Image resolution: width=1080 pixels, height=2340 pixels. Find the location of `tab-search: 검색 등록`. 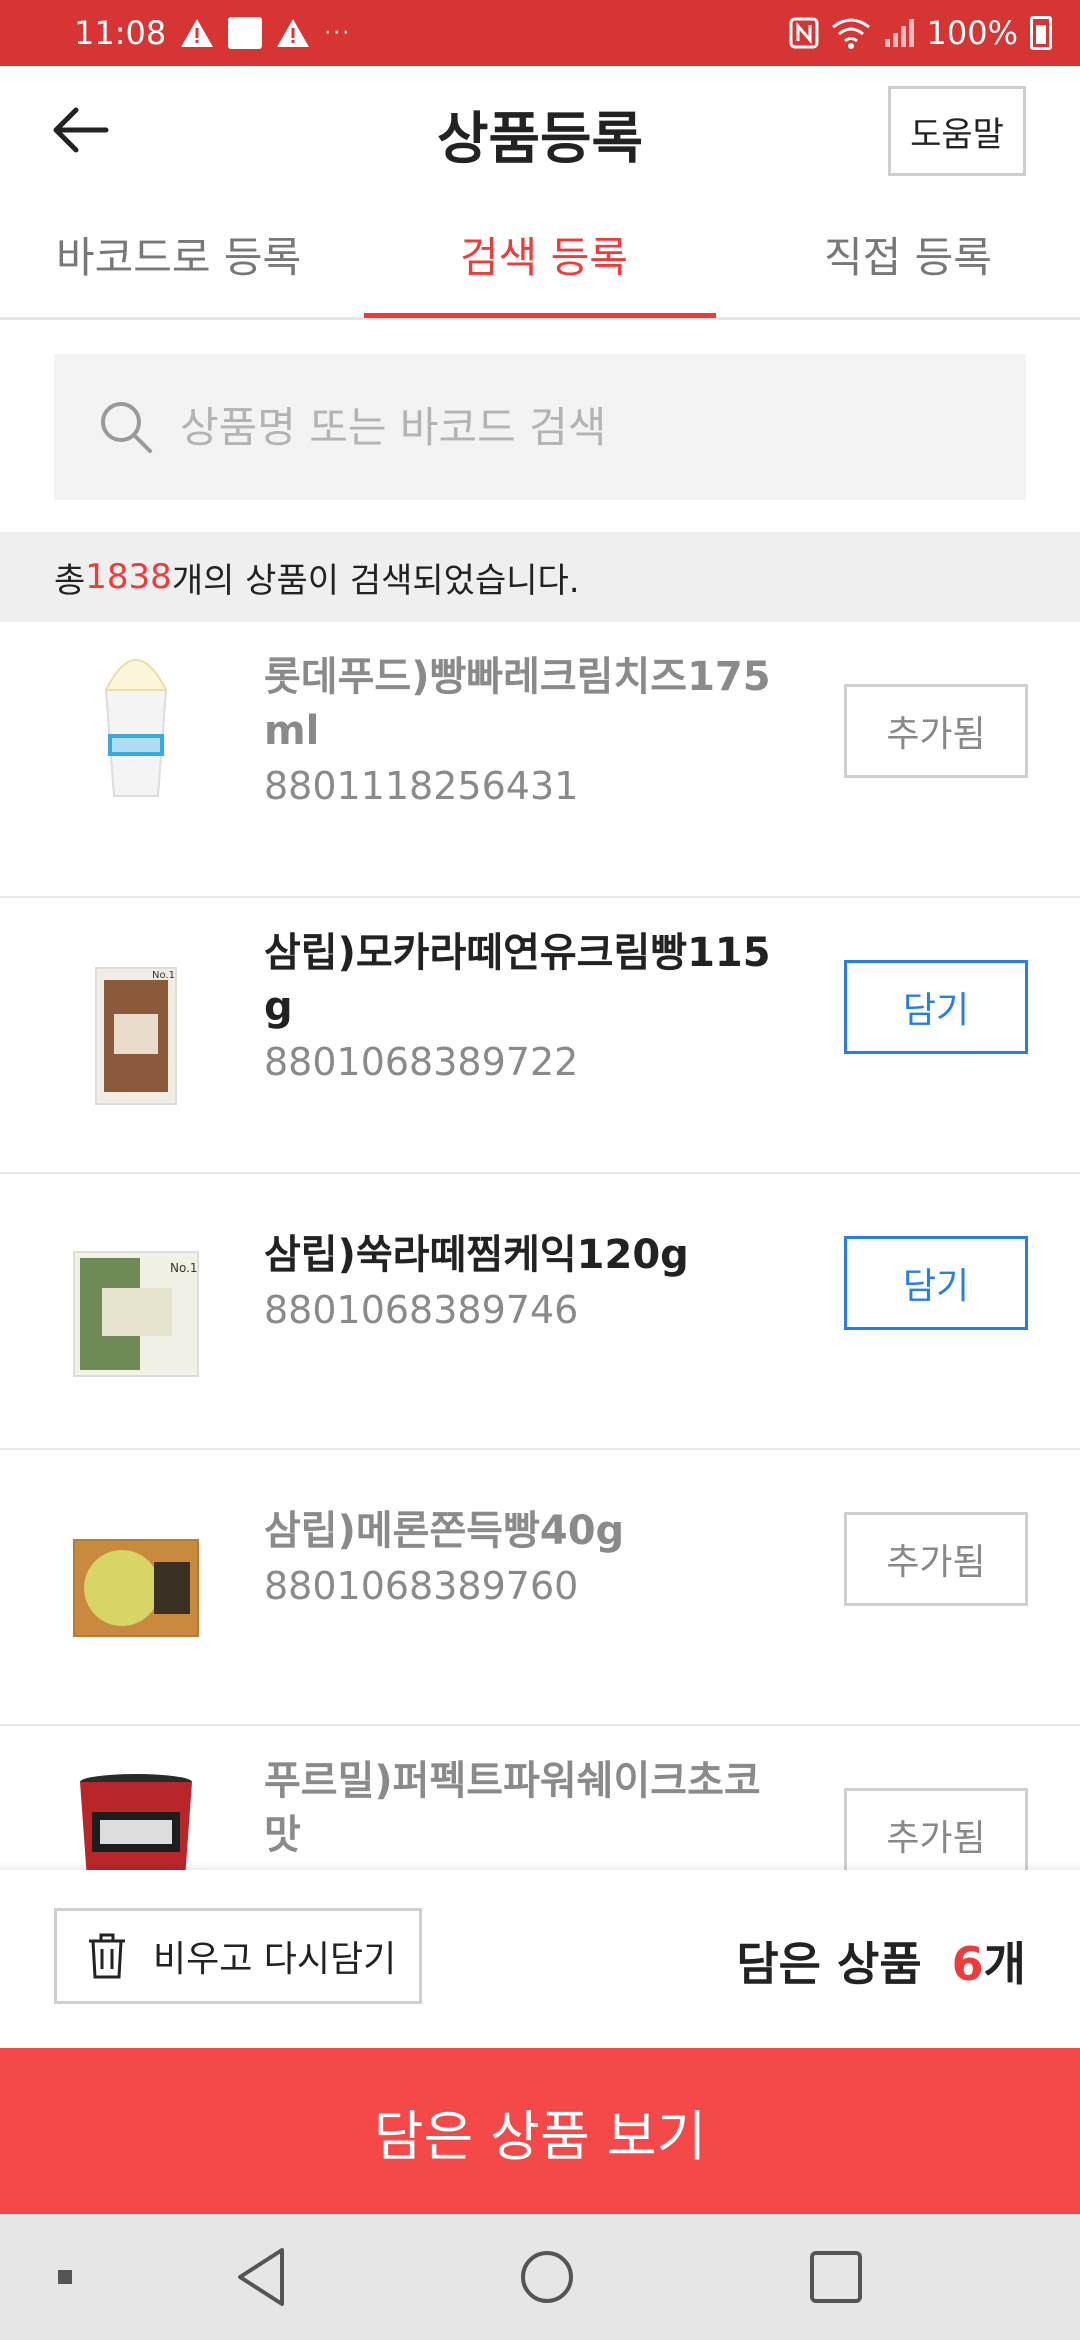

tab-search: 검색 등록 is located at coordinates (544, 254).